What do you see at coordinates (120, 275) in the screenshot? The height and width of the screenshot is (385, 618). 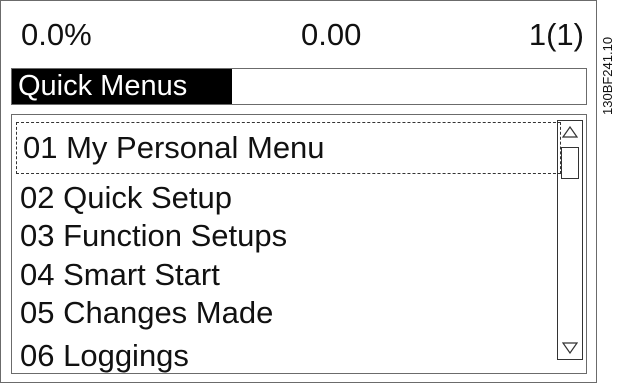 I see `menu-item-smart-start: 04 Smart Start` at bounding box center [120, 275].